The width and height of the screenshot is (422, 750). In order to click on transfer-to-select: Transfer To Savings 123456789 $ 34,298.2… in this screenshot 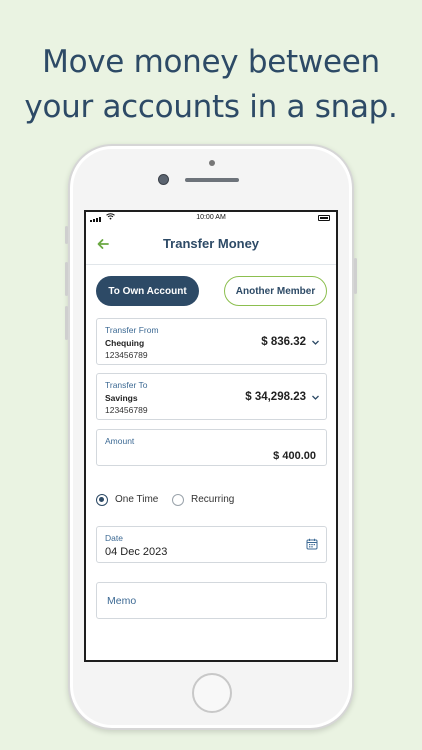, I will do `click(211, 396)`.